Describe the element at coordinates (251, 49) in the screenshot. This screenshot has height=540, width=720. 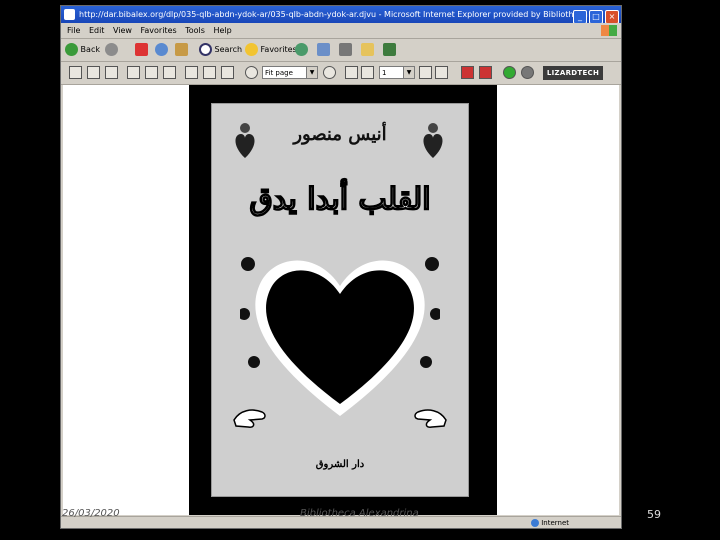
I see `star-icon` at that location.